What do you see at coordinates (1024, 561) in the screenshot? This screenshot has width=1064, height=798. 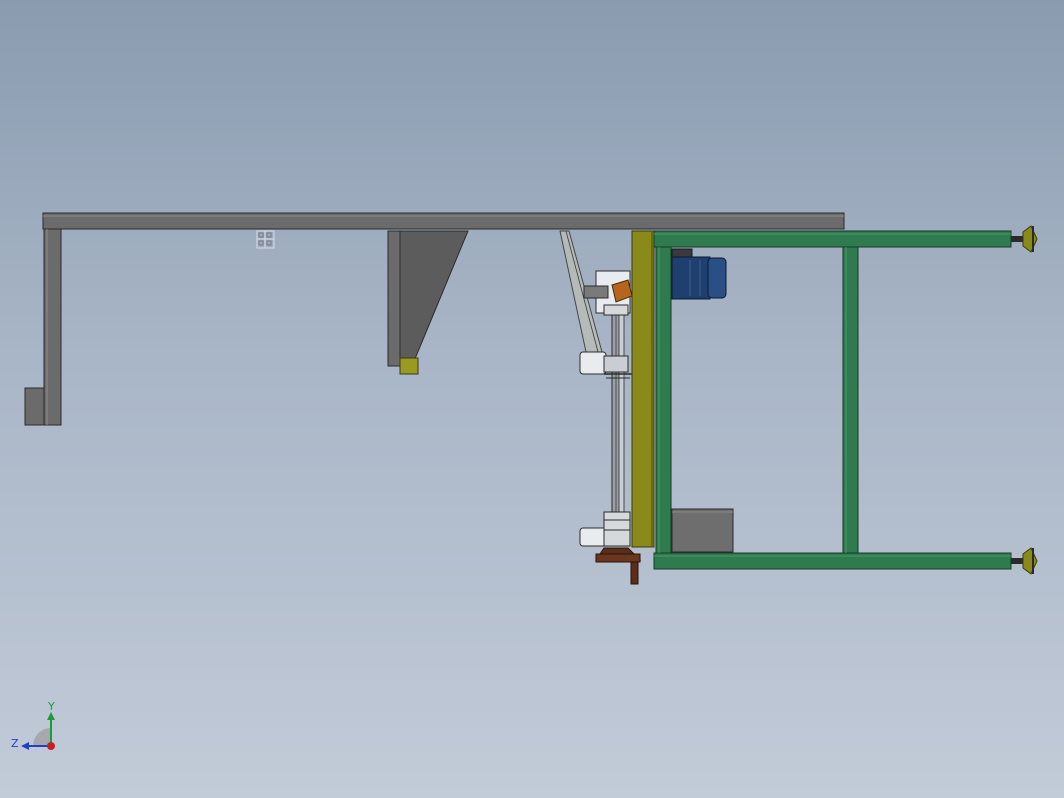 I see `leveling-foot-bottom` at bounding box center [1024, 561].